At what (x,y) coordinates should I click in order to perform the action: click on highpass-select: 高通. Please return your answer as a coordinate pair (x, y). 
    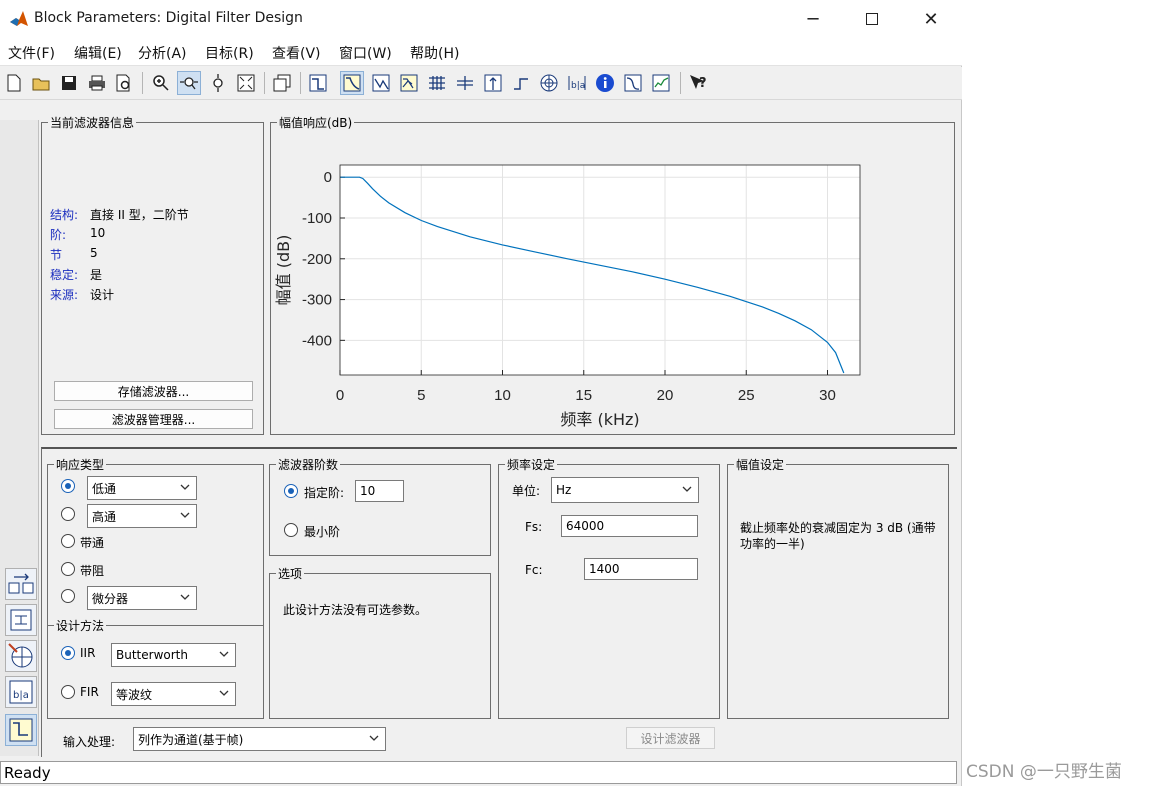
    Looking at the image, I should click on (142, 516).